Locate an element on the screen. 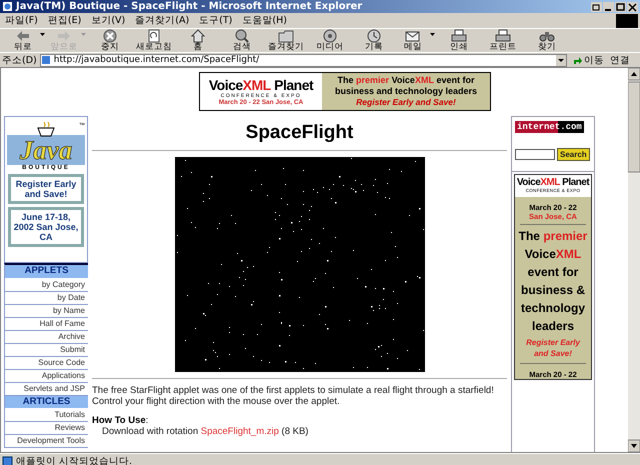 Image resolution: width=640 pixels, height=465 pixels. forward-arrow-icon is located at coordinates (64, 36).